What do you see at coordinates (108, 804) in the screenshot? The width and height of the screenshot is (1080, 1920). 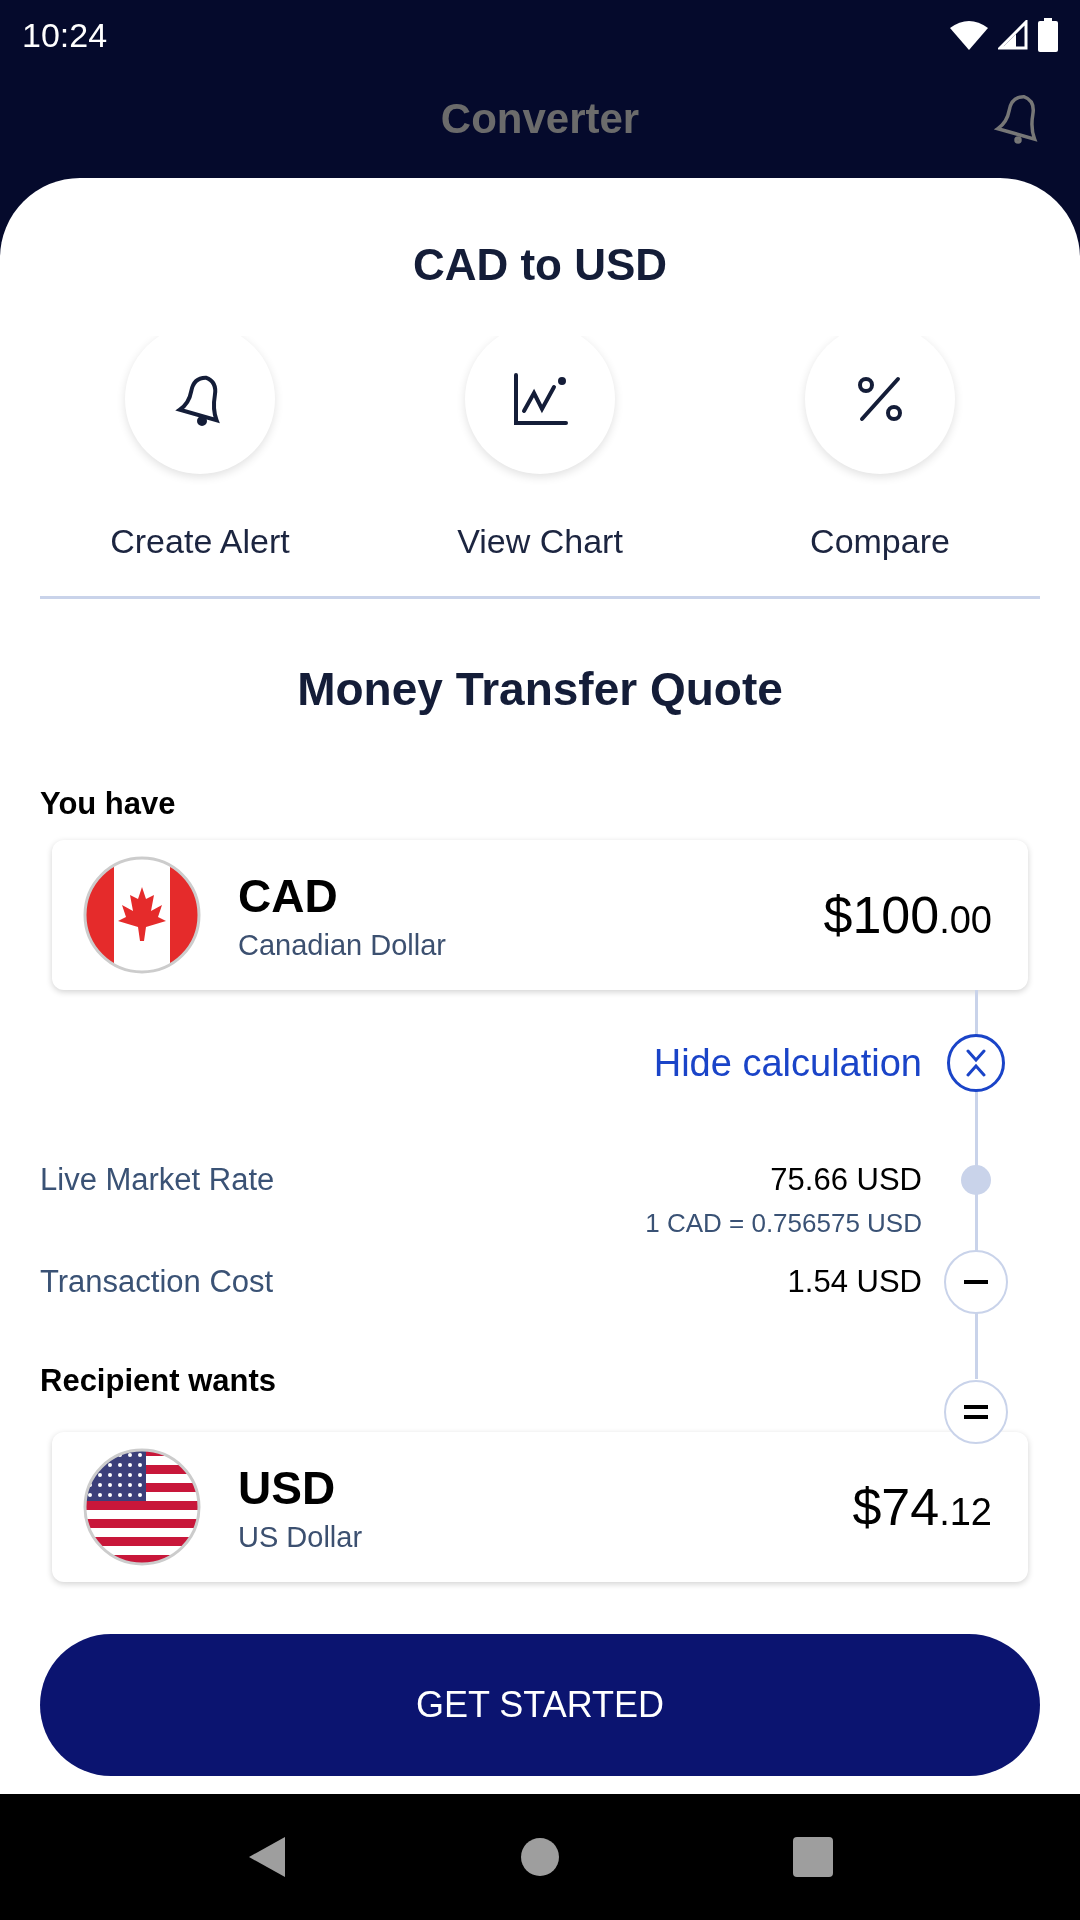 I see `field-label: You have` at bounding box center [108, 804].